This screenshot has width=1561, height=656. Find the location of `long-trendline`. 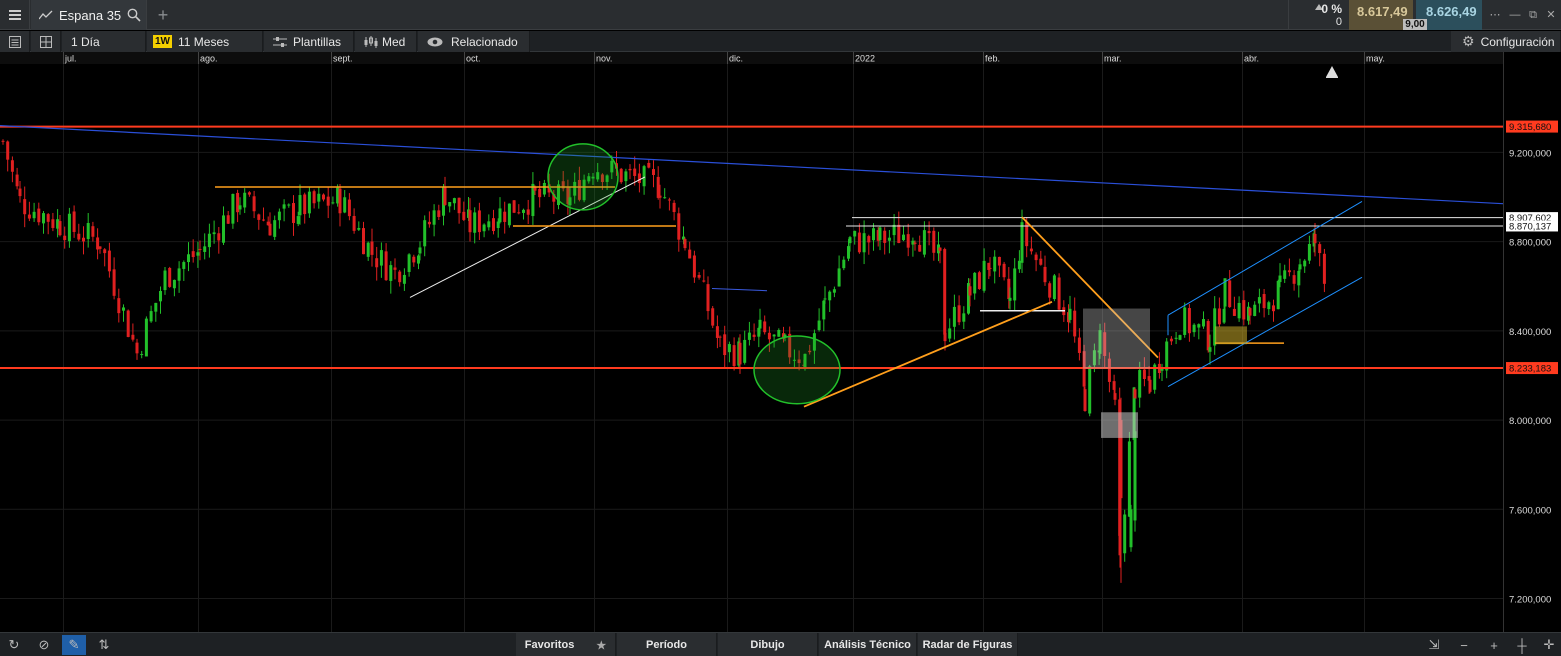

long-trendline is located at coordinates (752, 165).